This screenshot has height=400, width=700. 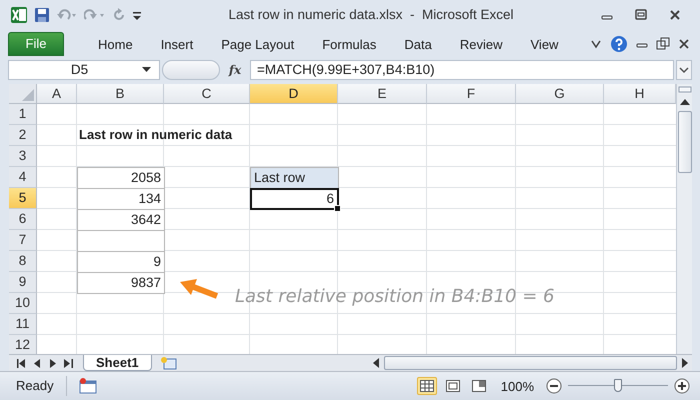 I want to click on sheet-title: Last row in numeric data, so click(x=155, y=135).